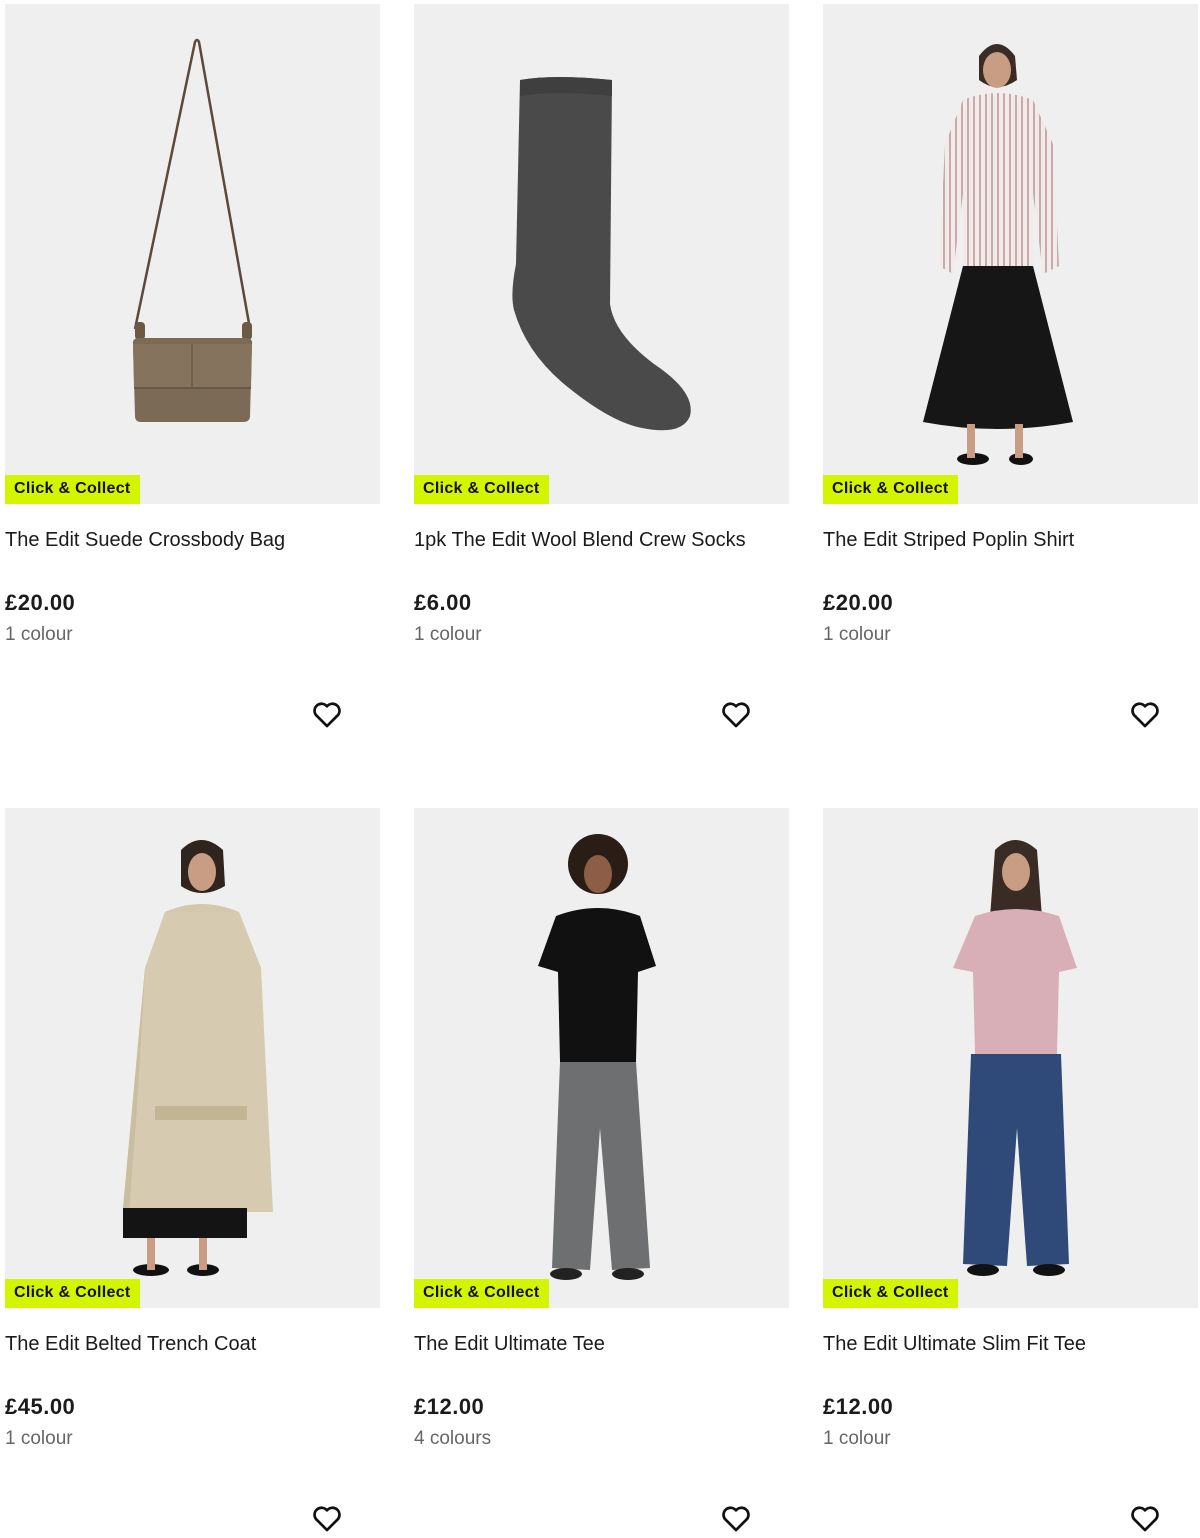  I want to click on product-title: The Edit Suede Crossbody Bag, so click(192, 540).